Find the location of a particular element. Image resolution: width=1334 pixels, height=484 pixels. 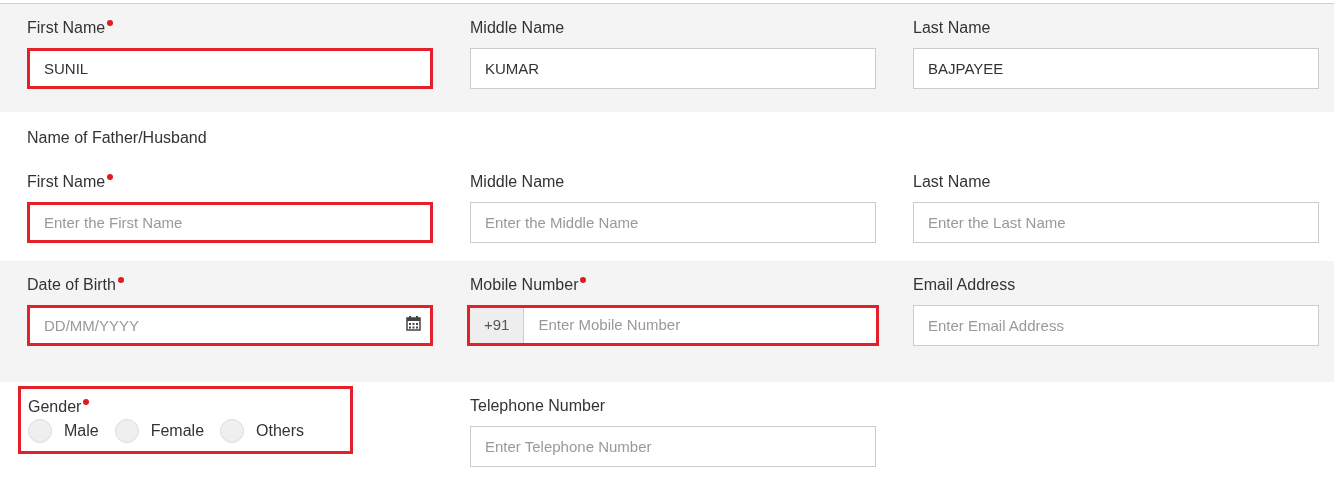

input-field: Enter Email Address is located at coordinates (1116, 325).